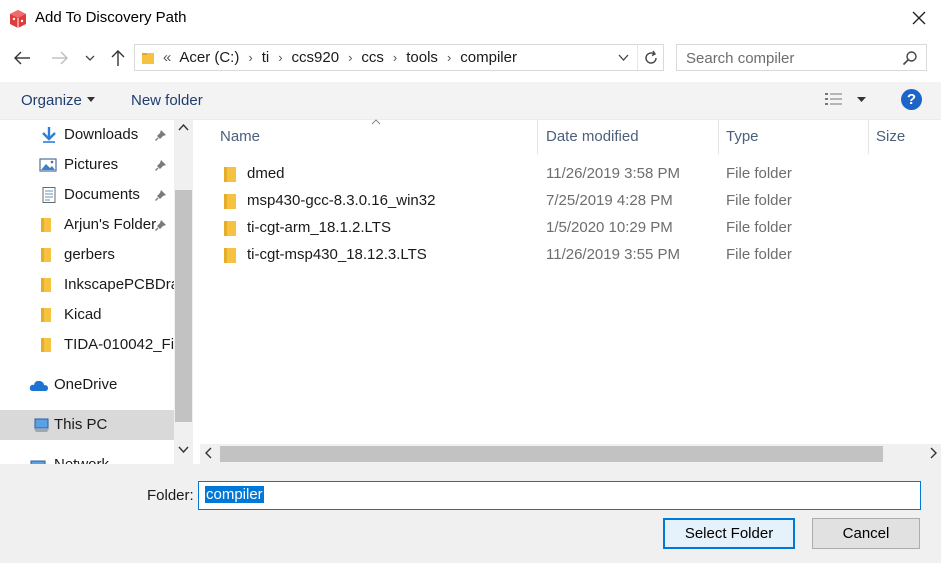 Image resolution: width=941 pixels, height=563 pixels. What do you see at coordinates (316, 57) in the screenshot?
I see `breadcrumb-item: ccs920` at bounding box center [316, 57].